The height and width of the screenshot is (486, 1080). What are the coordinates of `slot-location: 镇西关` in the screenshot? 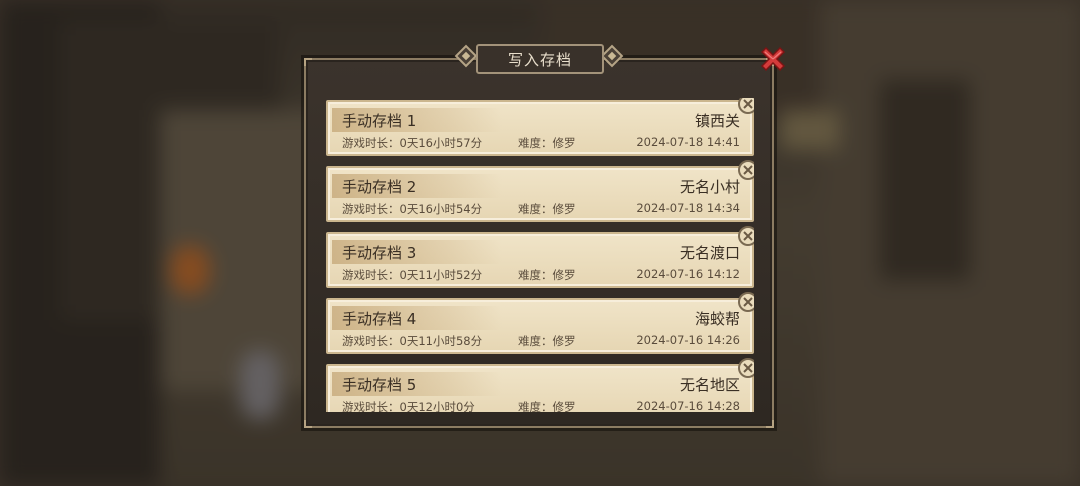 It's located at (717, 121).